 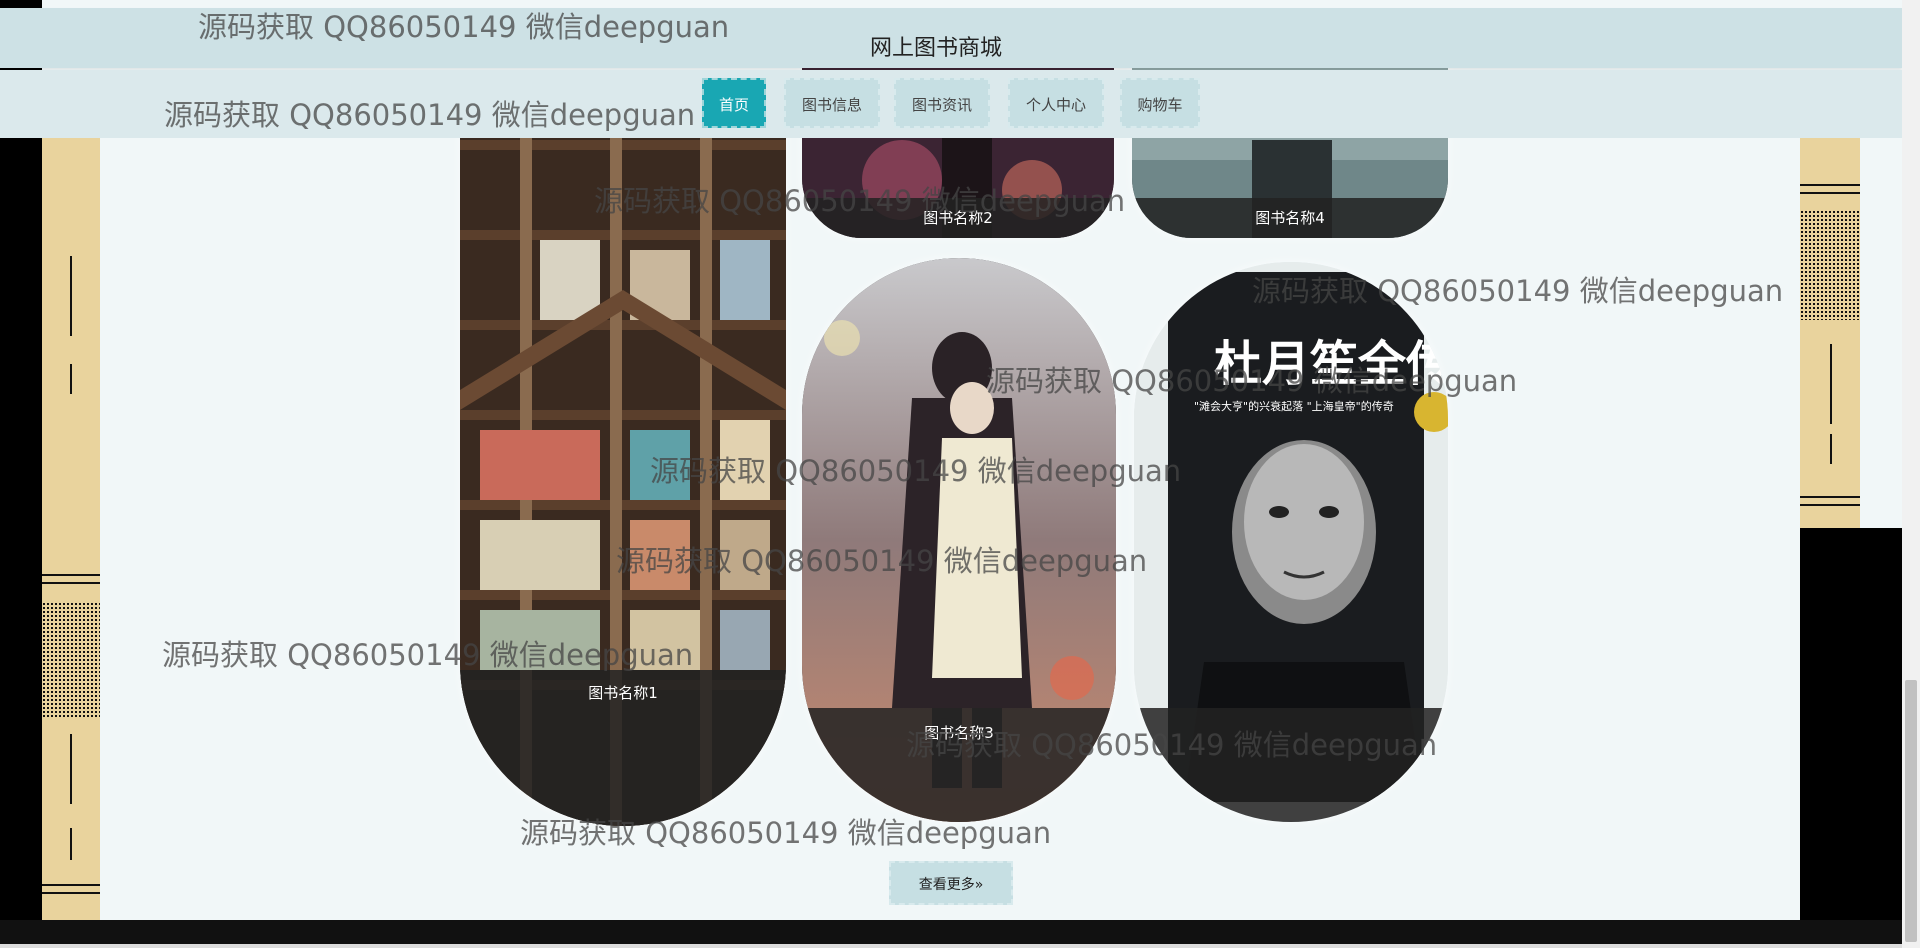 What do you see at coordinates (959, 765) in the screenshot?
I see `book-name-3: 图书名称3` at bounding box center [959, 765].